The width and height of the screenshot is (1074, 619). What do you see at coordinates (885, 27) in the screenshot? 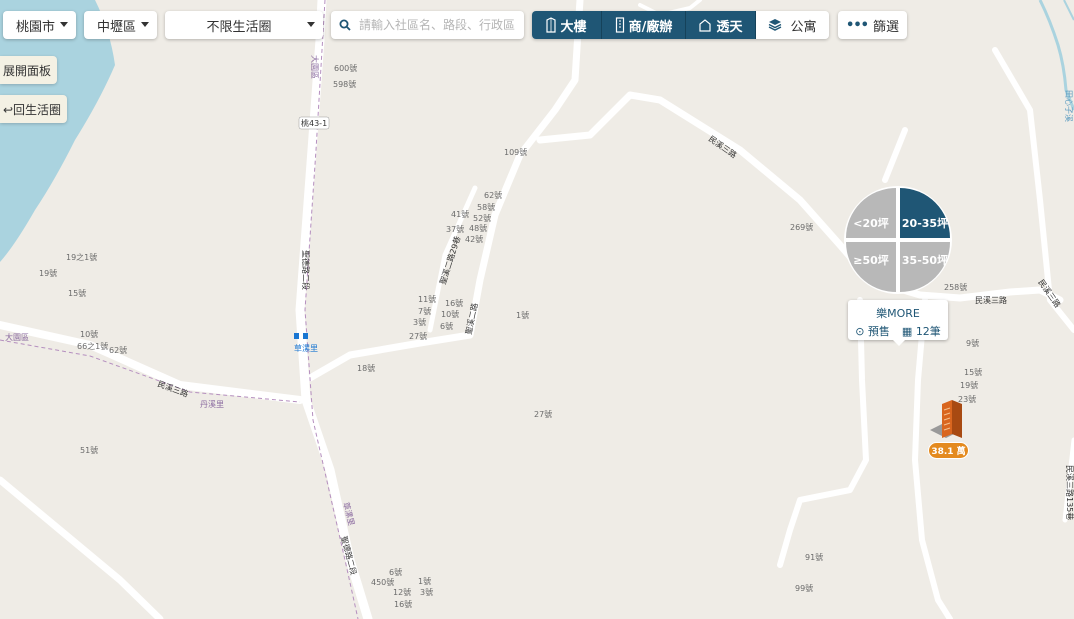
I see `filter-label: 篩選` at bounding box center [885, 27].